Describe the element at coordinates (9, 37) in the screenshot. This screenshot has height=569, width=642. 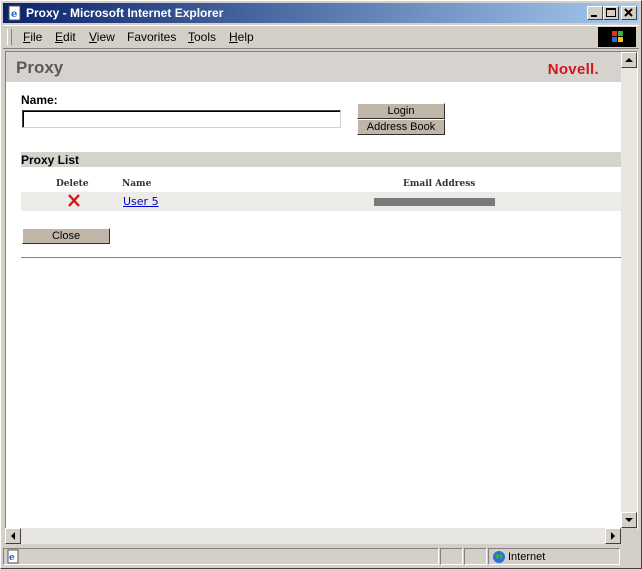
I see `toolbar-grip` at that location.